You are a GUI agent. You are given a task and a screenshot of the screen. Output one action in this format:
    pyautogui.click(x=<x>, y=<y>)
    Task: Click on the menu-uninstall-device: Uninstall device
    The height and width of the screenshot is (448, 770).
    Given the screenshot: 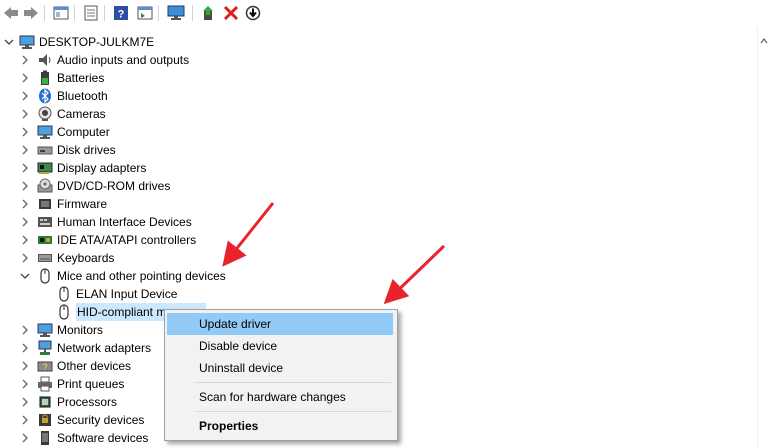 What is the action you would take?
    pyautogui.click(x=280, y=368)
    